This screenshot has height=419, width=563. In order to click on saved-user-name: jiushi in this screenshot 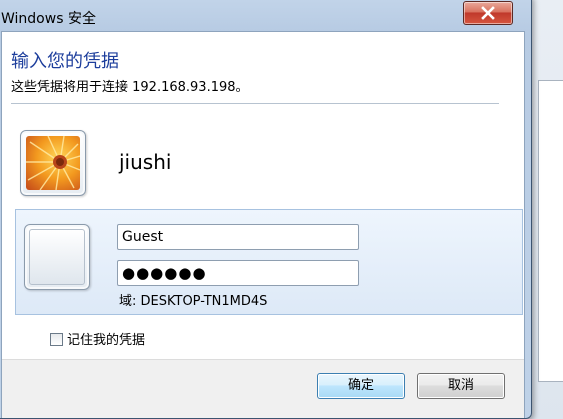, I will do `click(145, 162)`.